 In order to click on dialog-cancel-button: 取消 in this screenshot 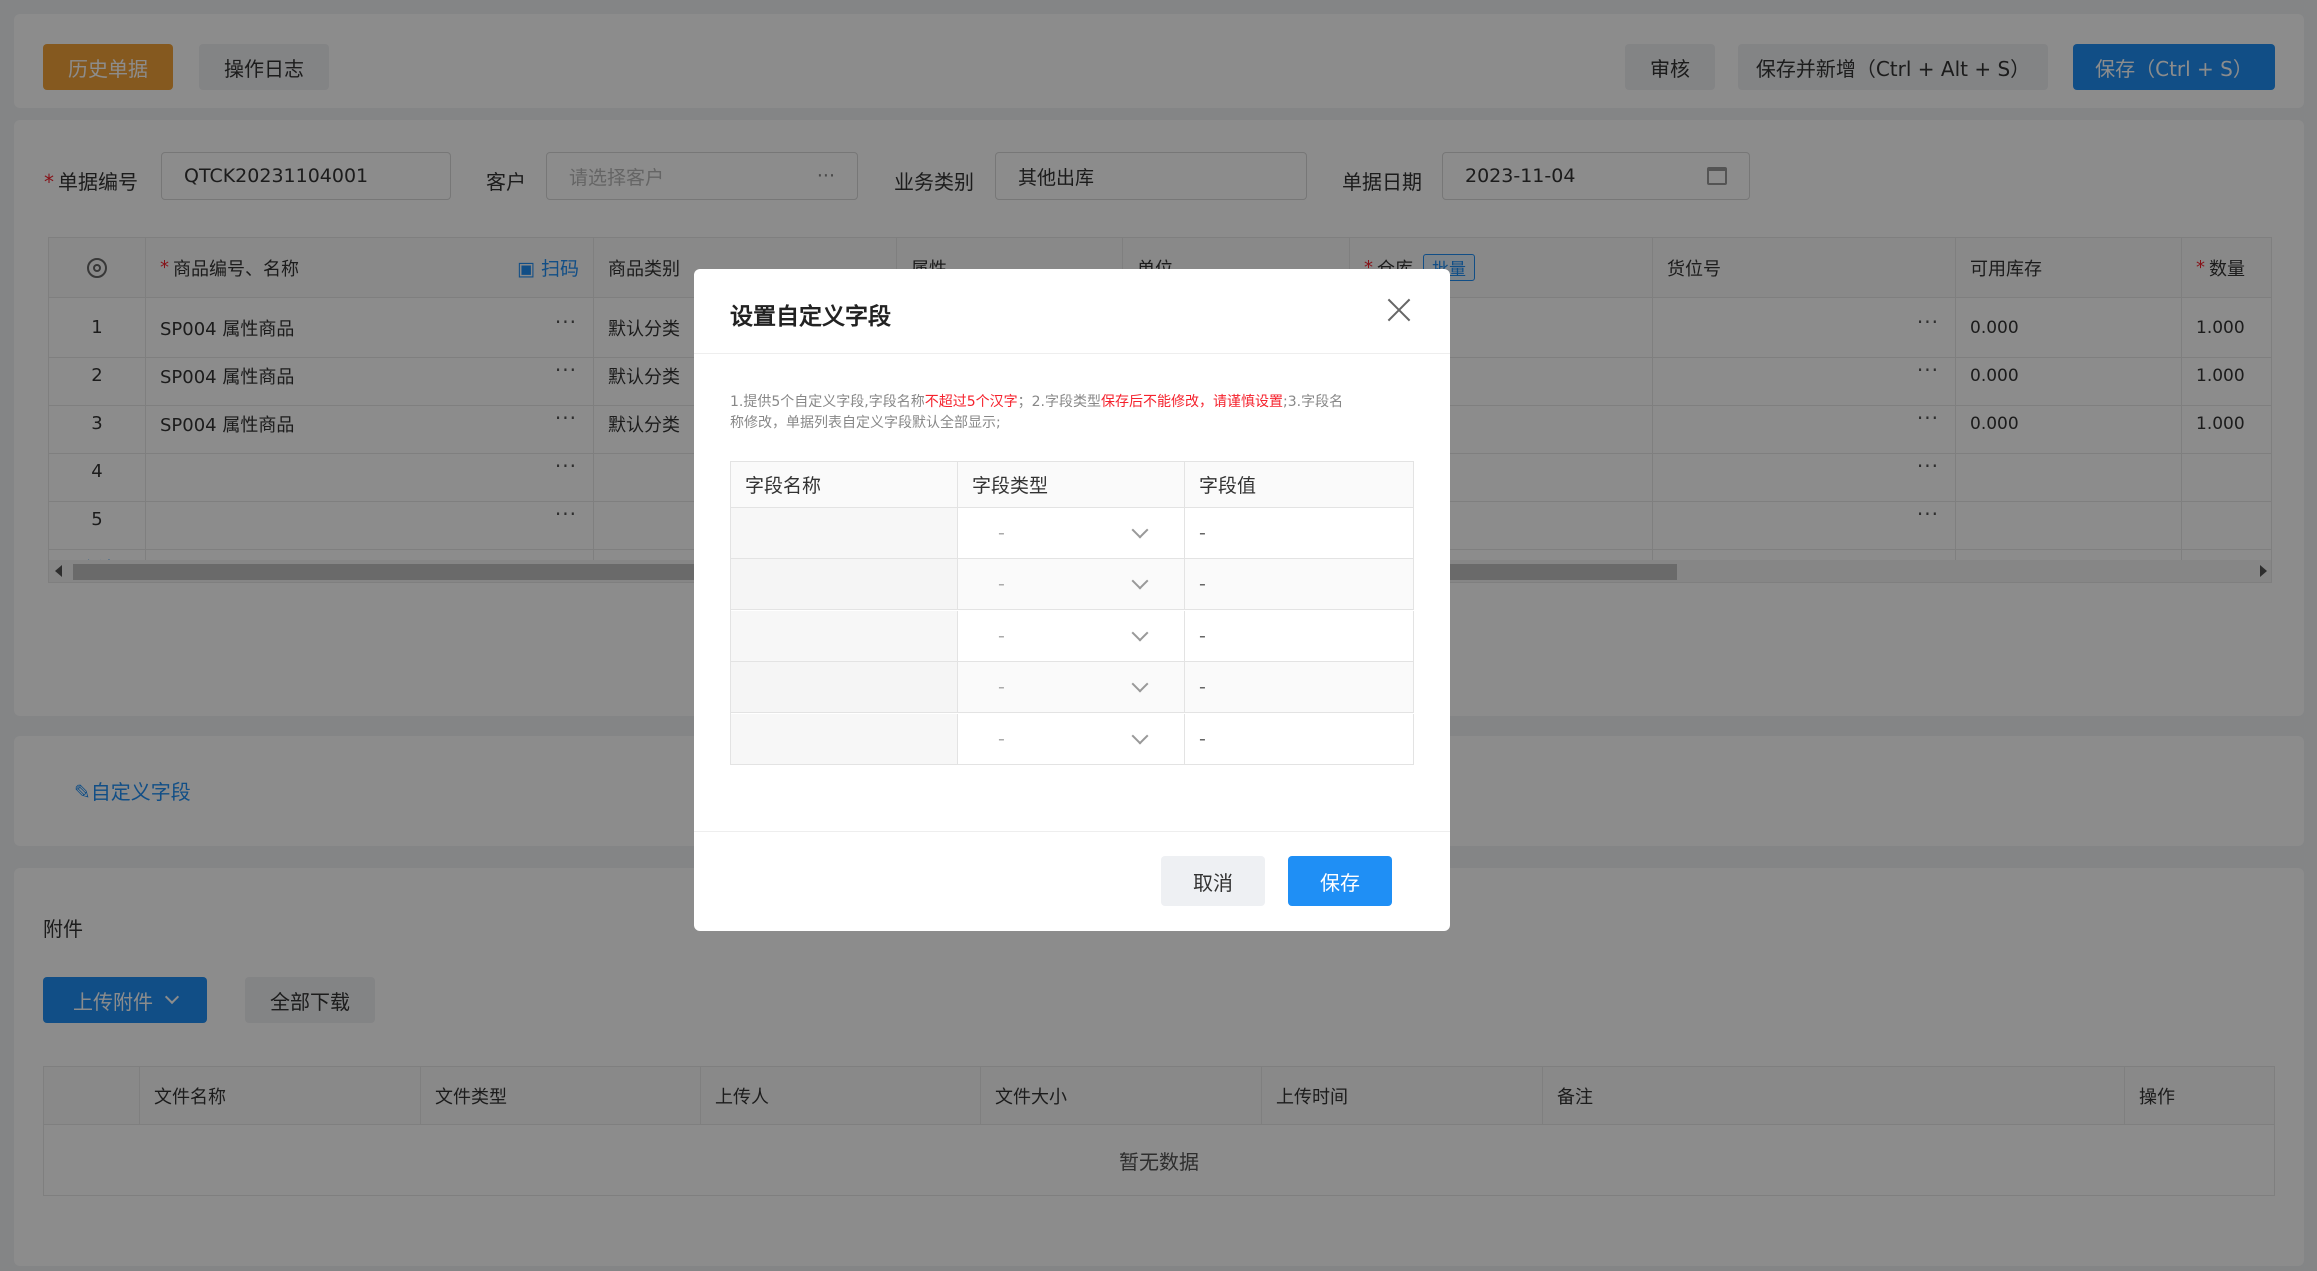, I will do `click(1213, 881)`.